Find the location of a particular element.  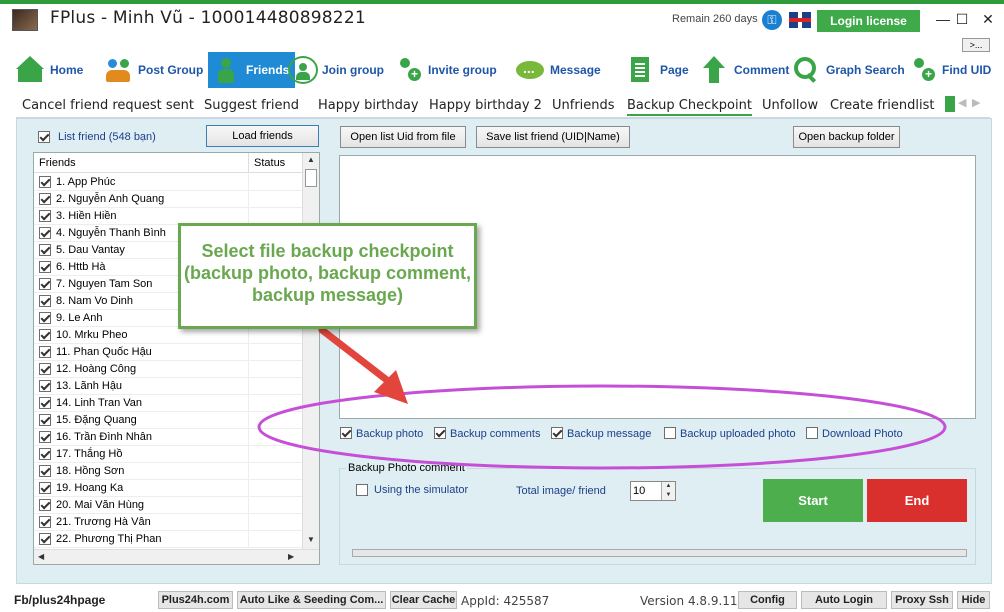

tab-backup-checkpoint: Backup Checkpoint is located at coordinates (689, 107).